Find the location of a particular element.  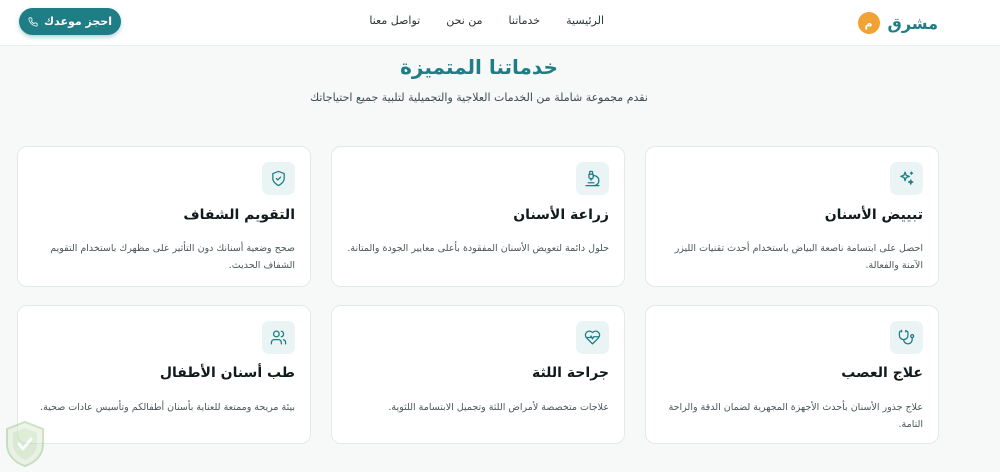

card-title: التقويم الشفاف is located at coordinates (239, 215).